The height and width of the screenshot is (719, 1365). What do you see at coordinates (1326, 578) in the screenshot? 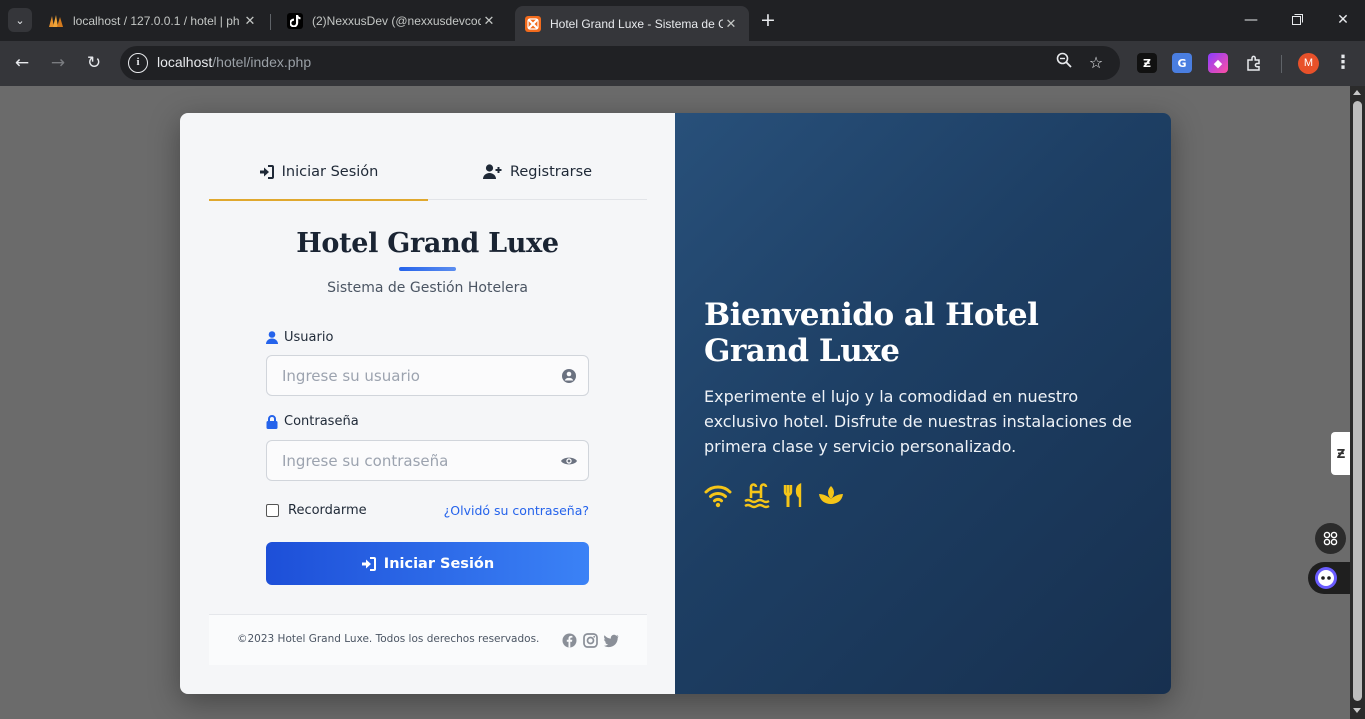
I see `bot-icon` at bounding box center [1326, 578].